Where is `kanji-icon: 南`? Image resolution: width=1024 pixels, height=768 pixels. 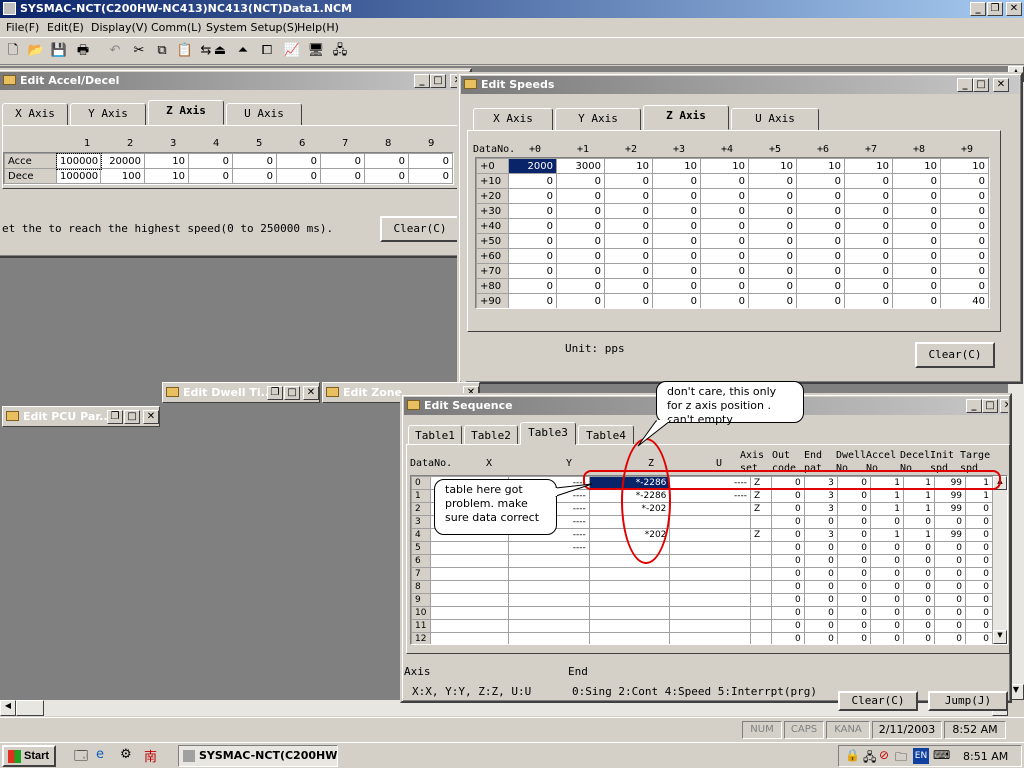
kanji-icon: 南 is located at coordinates (150, 755).